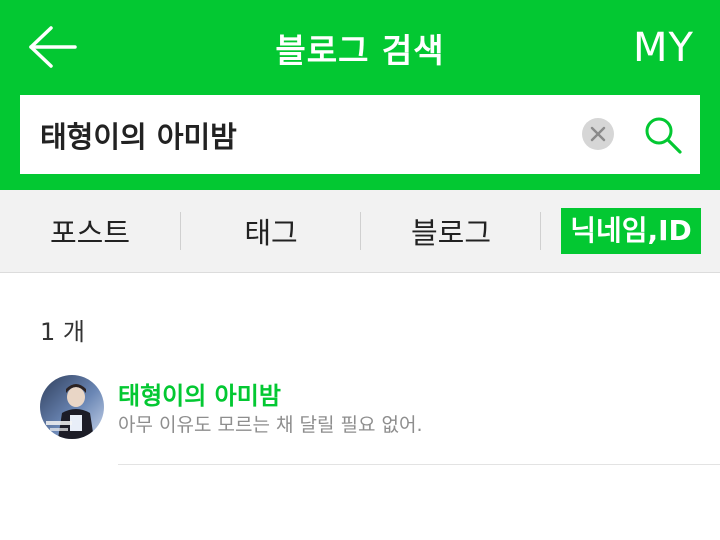 The image size is (720, 540). Describe the element at coordinates (310, 134) in the screenshot. I see `search-input` at that location.